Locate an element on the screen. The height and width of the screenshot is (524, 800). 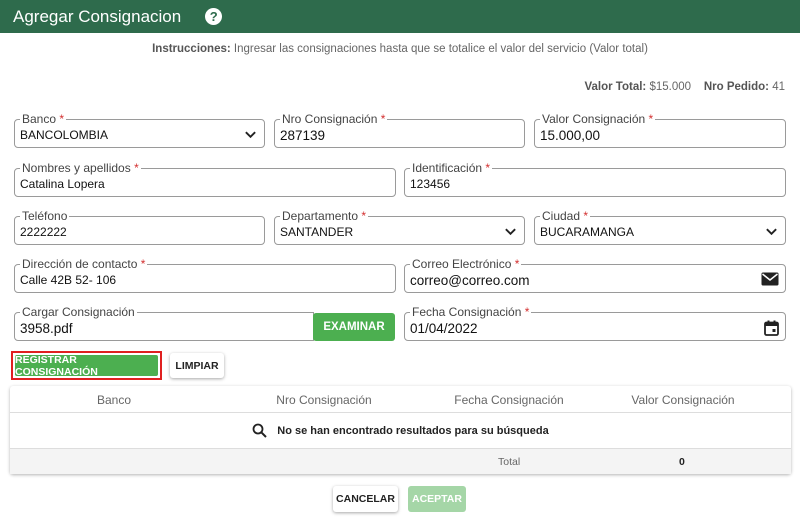
registrar-highlight: REGISTRAR CONSIGNACIÓN is located at coordinates (86, 365).